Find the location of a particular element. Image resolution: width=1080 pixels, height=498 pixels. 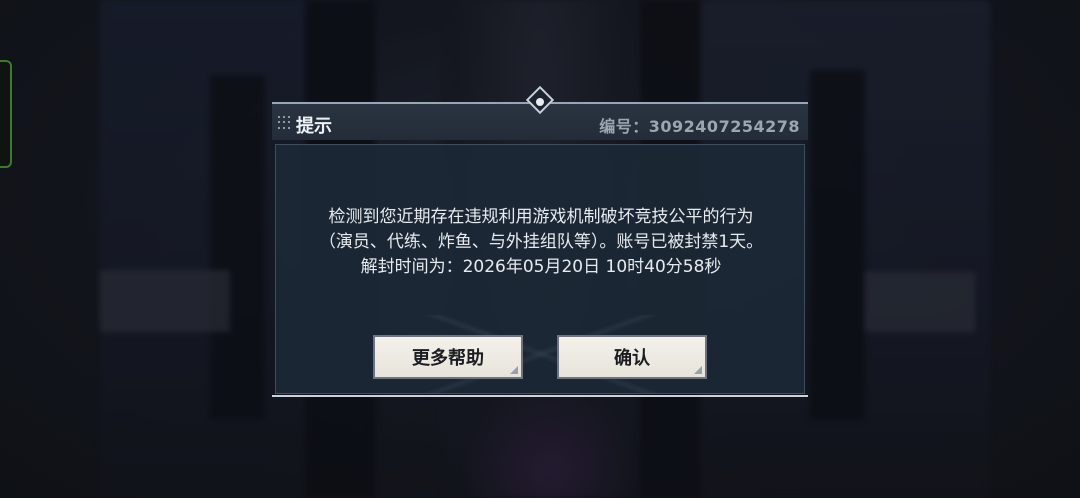

confirm-button: 确认 is located at coordinates (632, 357).